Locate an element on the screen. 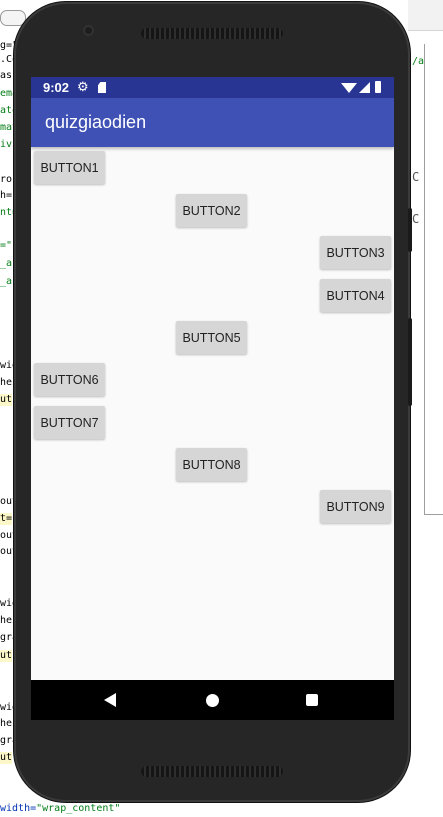  ide-attribute-value: "wrap_content" is located at coordinates (78, 808).